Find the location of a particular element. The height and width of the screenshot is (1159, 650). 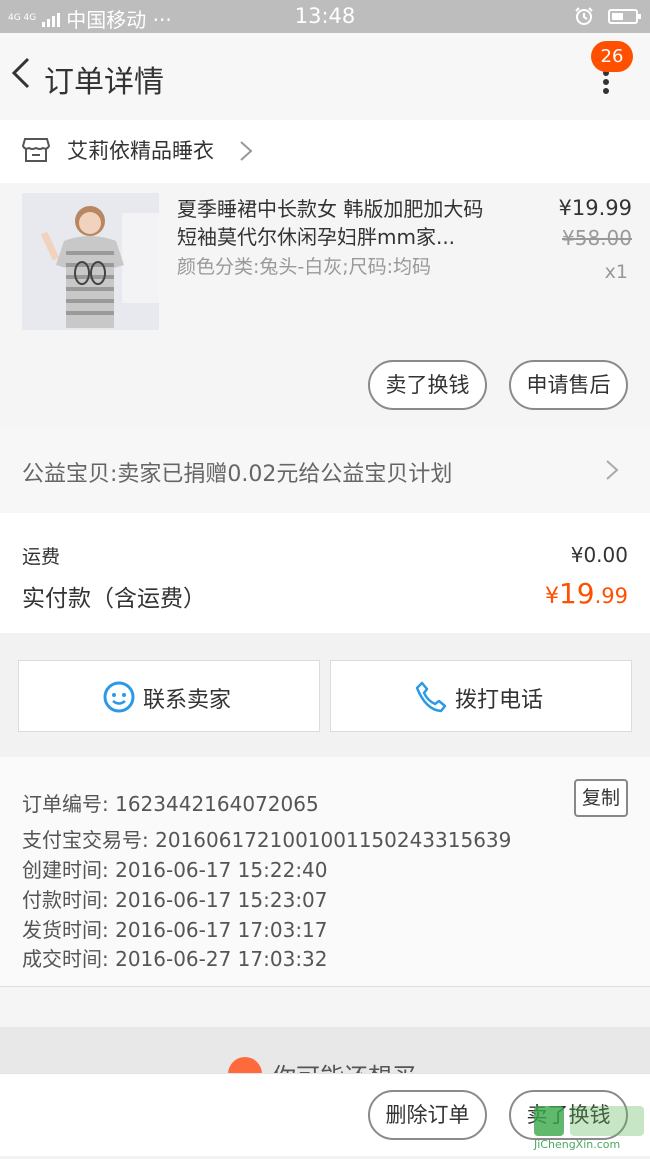

message-count-badge: 26 is located at coordinates (612, 56).